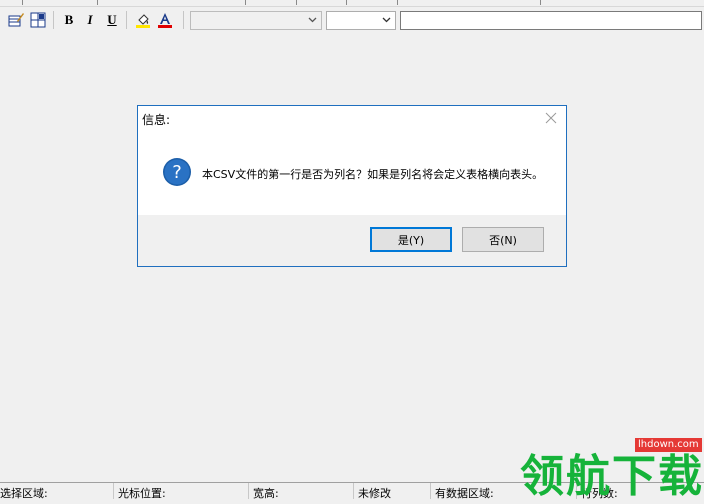 The width and height of the screenshot is (704, 504). I want to click on status-modified: 未修改, so click(391, 491).